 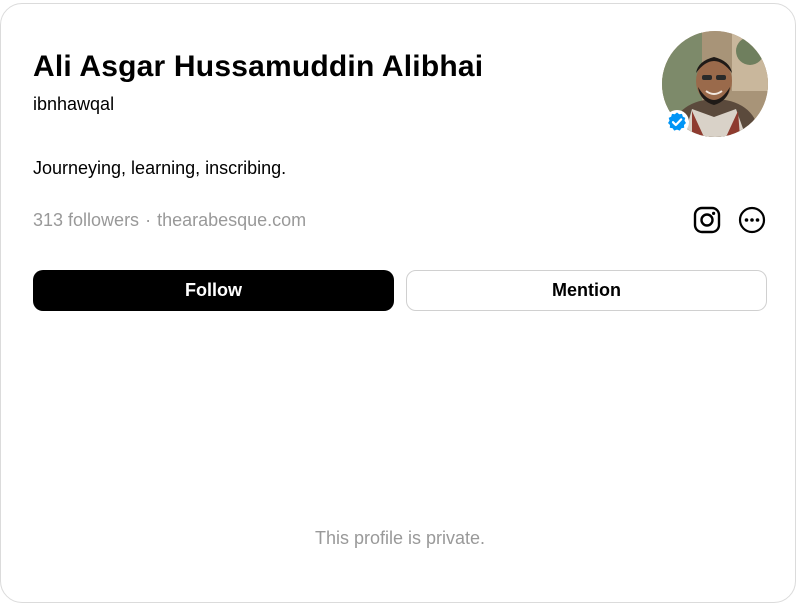 What do you see at coordinates (677, 122) in the screenshot?
I see `verified-badge-icon` at bounding box center [677, 122].